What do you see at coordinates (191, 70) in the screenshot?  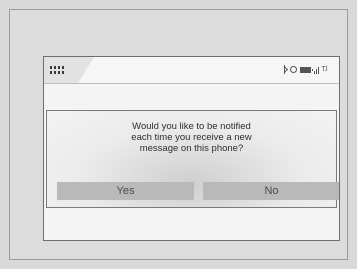 I see `status-bar: T.l` at bounding box center [191, 70].